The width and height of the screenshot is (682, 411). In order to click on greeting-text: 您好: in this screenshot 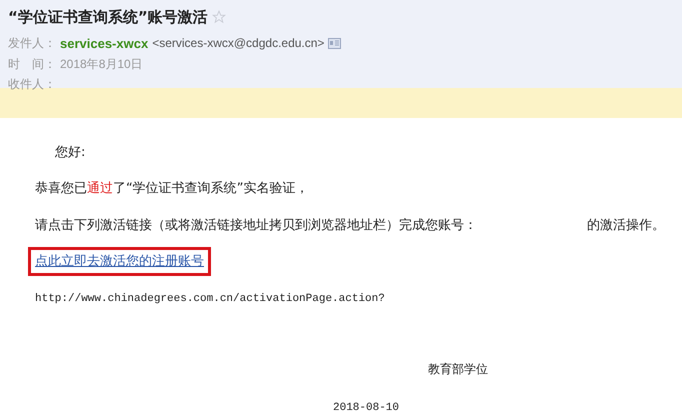, I will do `click(70, 152)`.